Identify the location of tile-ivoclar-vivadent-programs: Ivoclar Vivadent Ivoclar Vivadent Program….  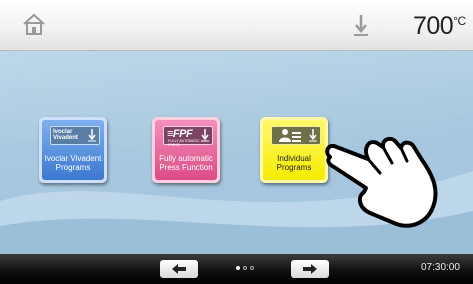
(73, 150).